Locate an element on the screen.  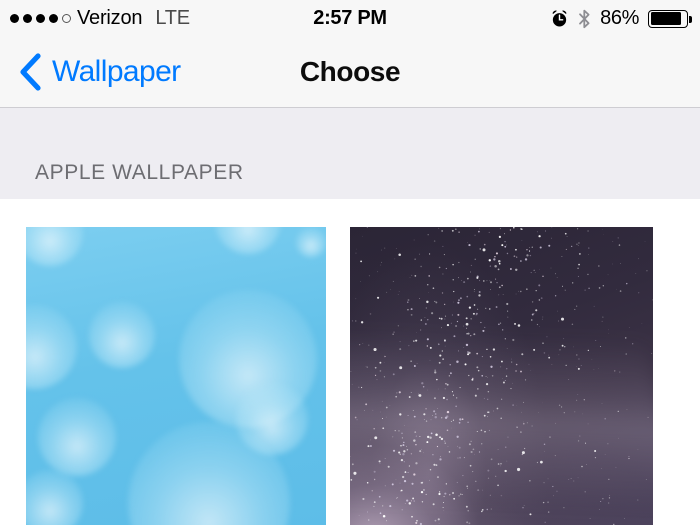
status-bar: Verizon LTE 2:57 PM 86% is located at coordinates (350, 18).